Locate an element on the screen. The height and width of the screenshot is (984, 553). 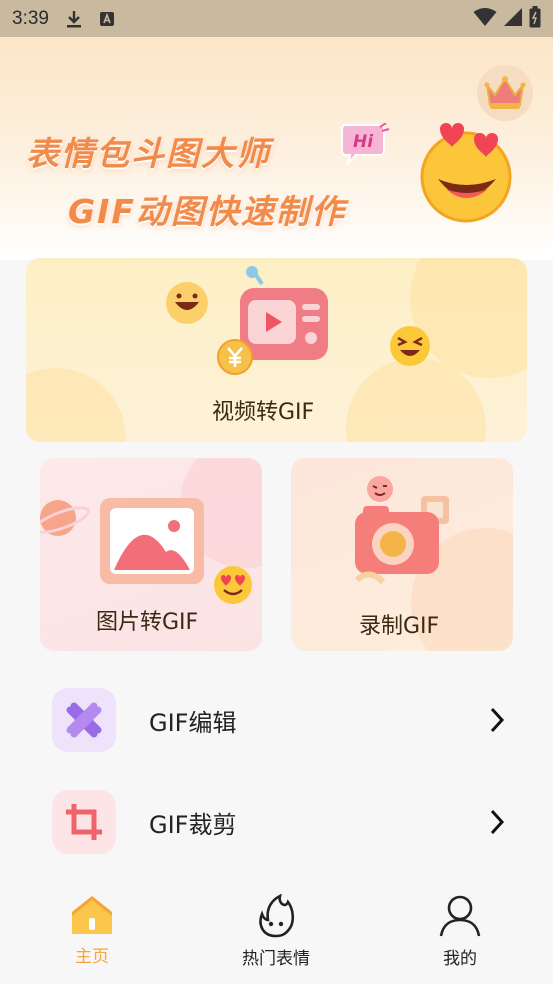
hi-bubble-icon: Hi is located at coordinates (365, 144).